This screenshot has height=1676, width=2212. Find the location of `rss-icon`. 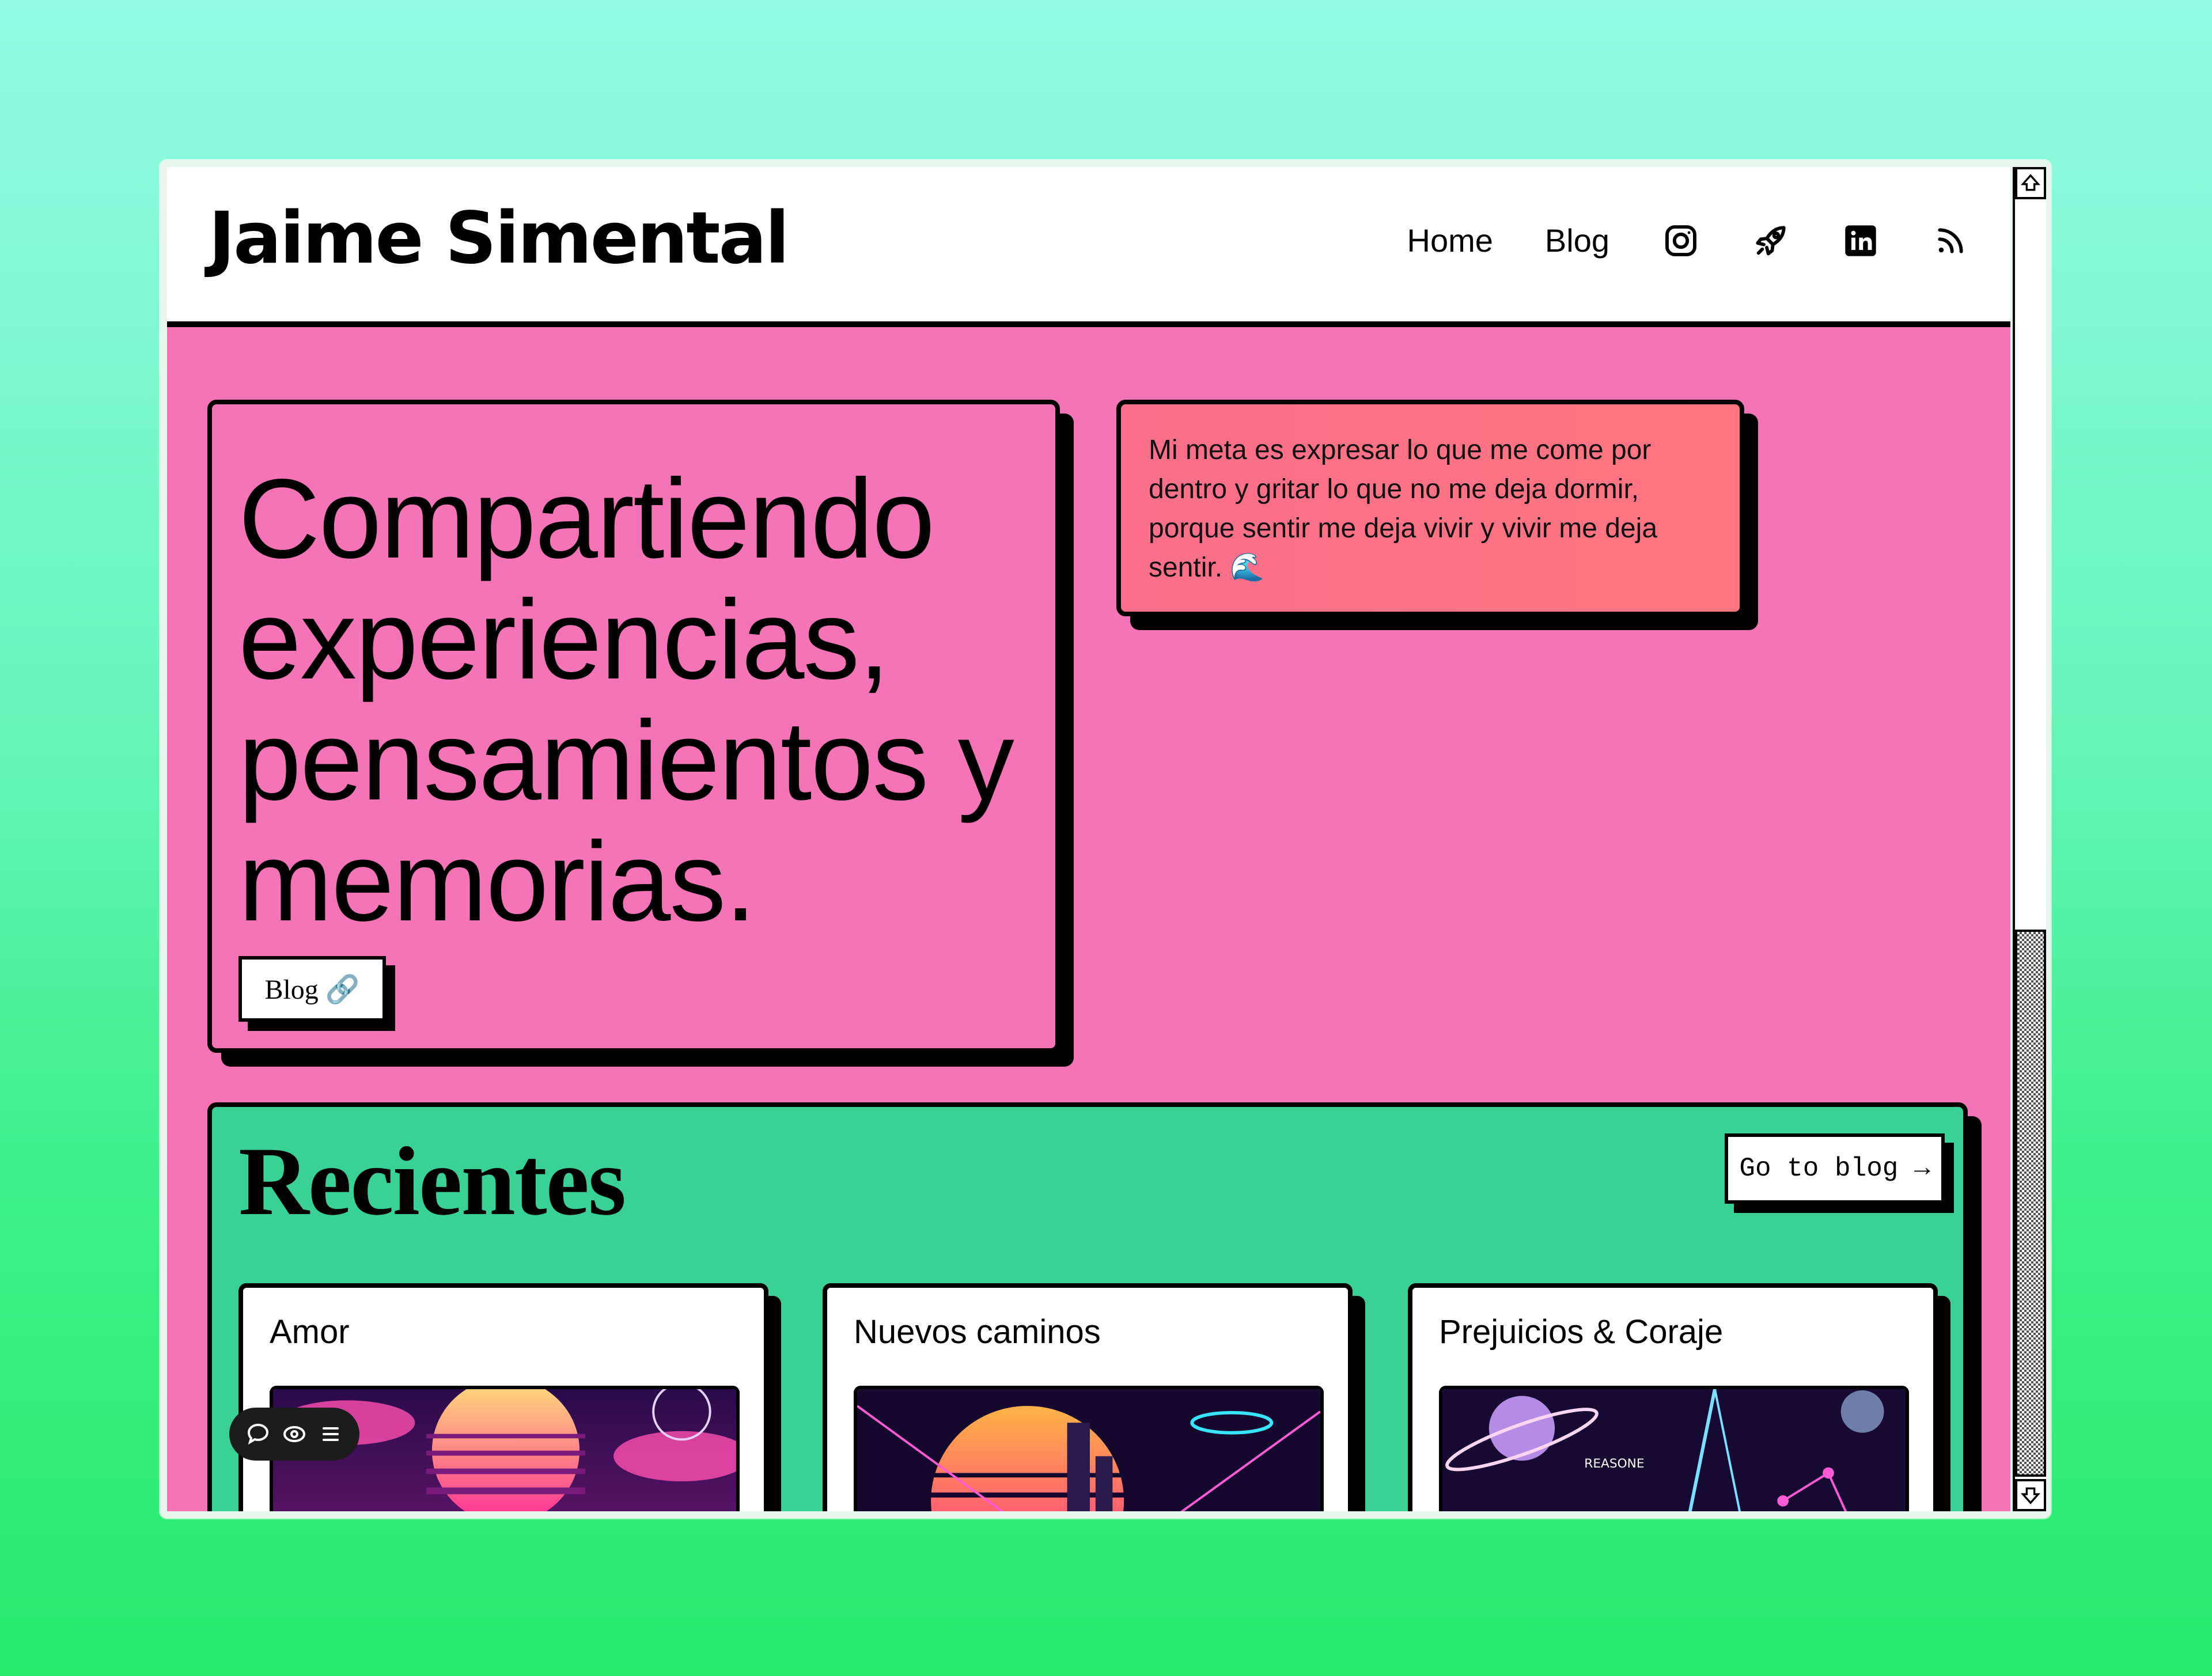

rss-icon is located at coordinates (1950, 240).